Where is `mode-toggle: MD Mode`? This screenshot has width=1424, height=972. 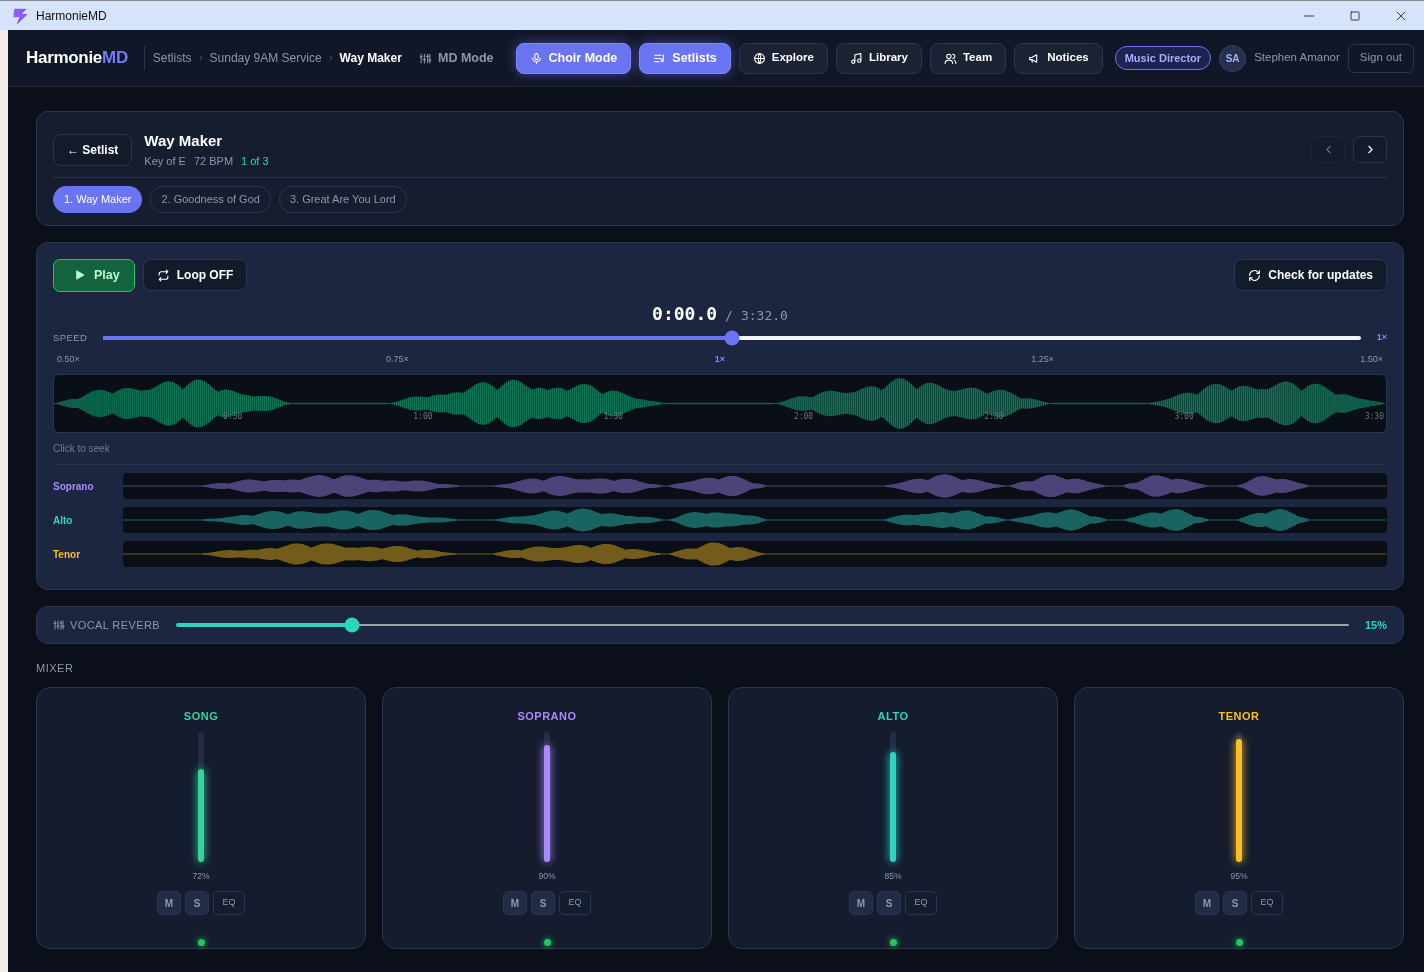 mode-toggle: MD Mode is located at coordinates (456, 58).